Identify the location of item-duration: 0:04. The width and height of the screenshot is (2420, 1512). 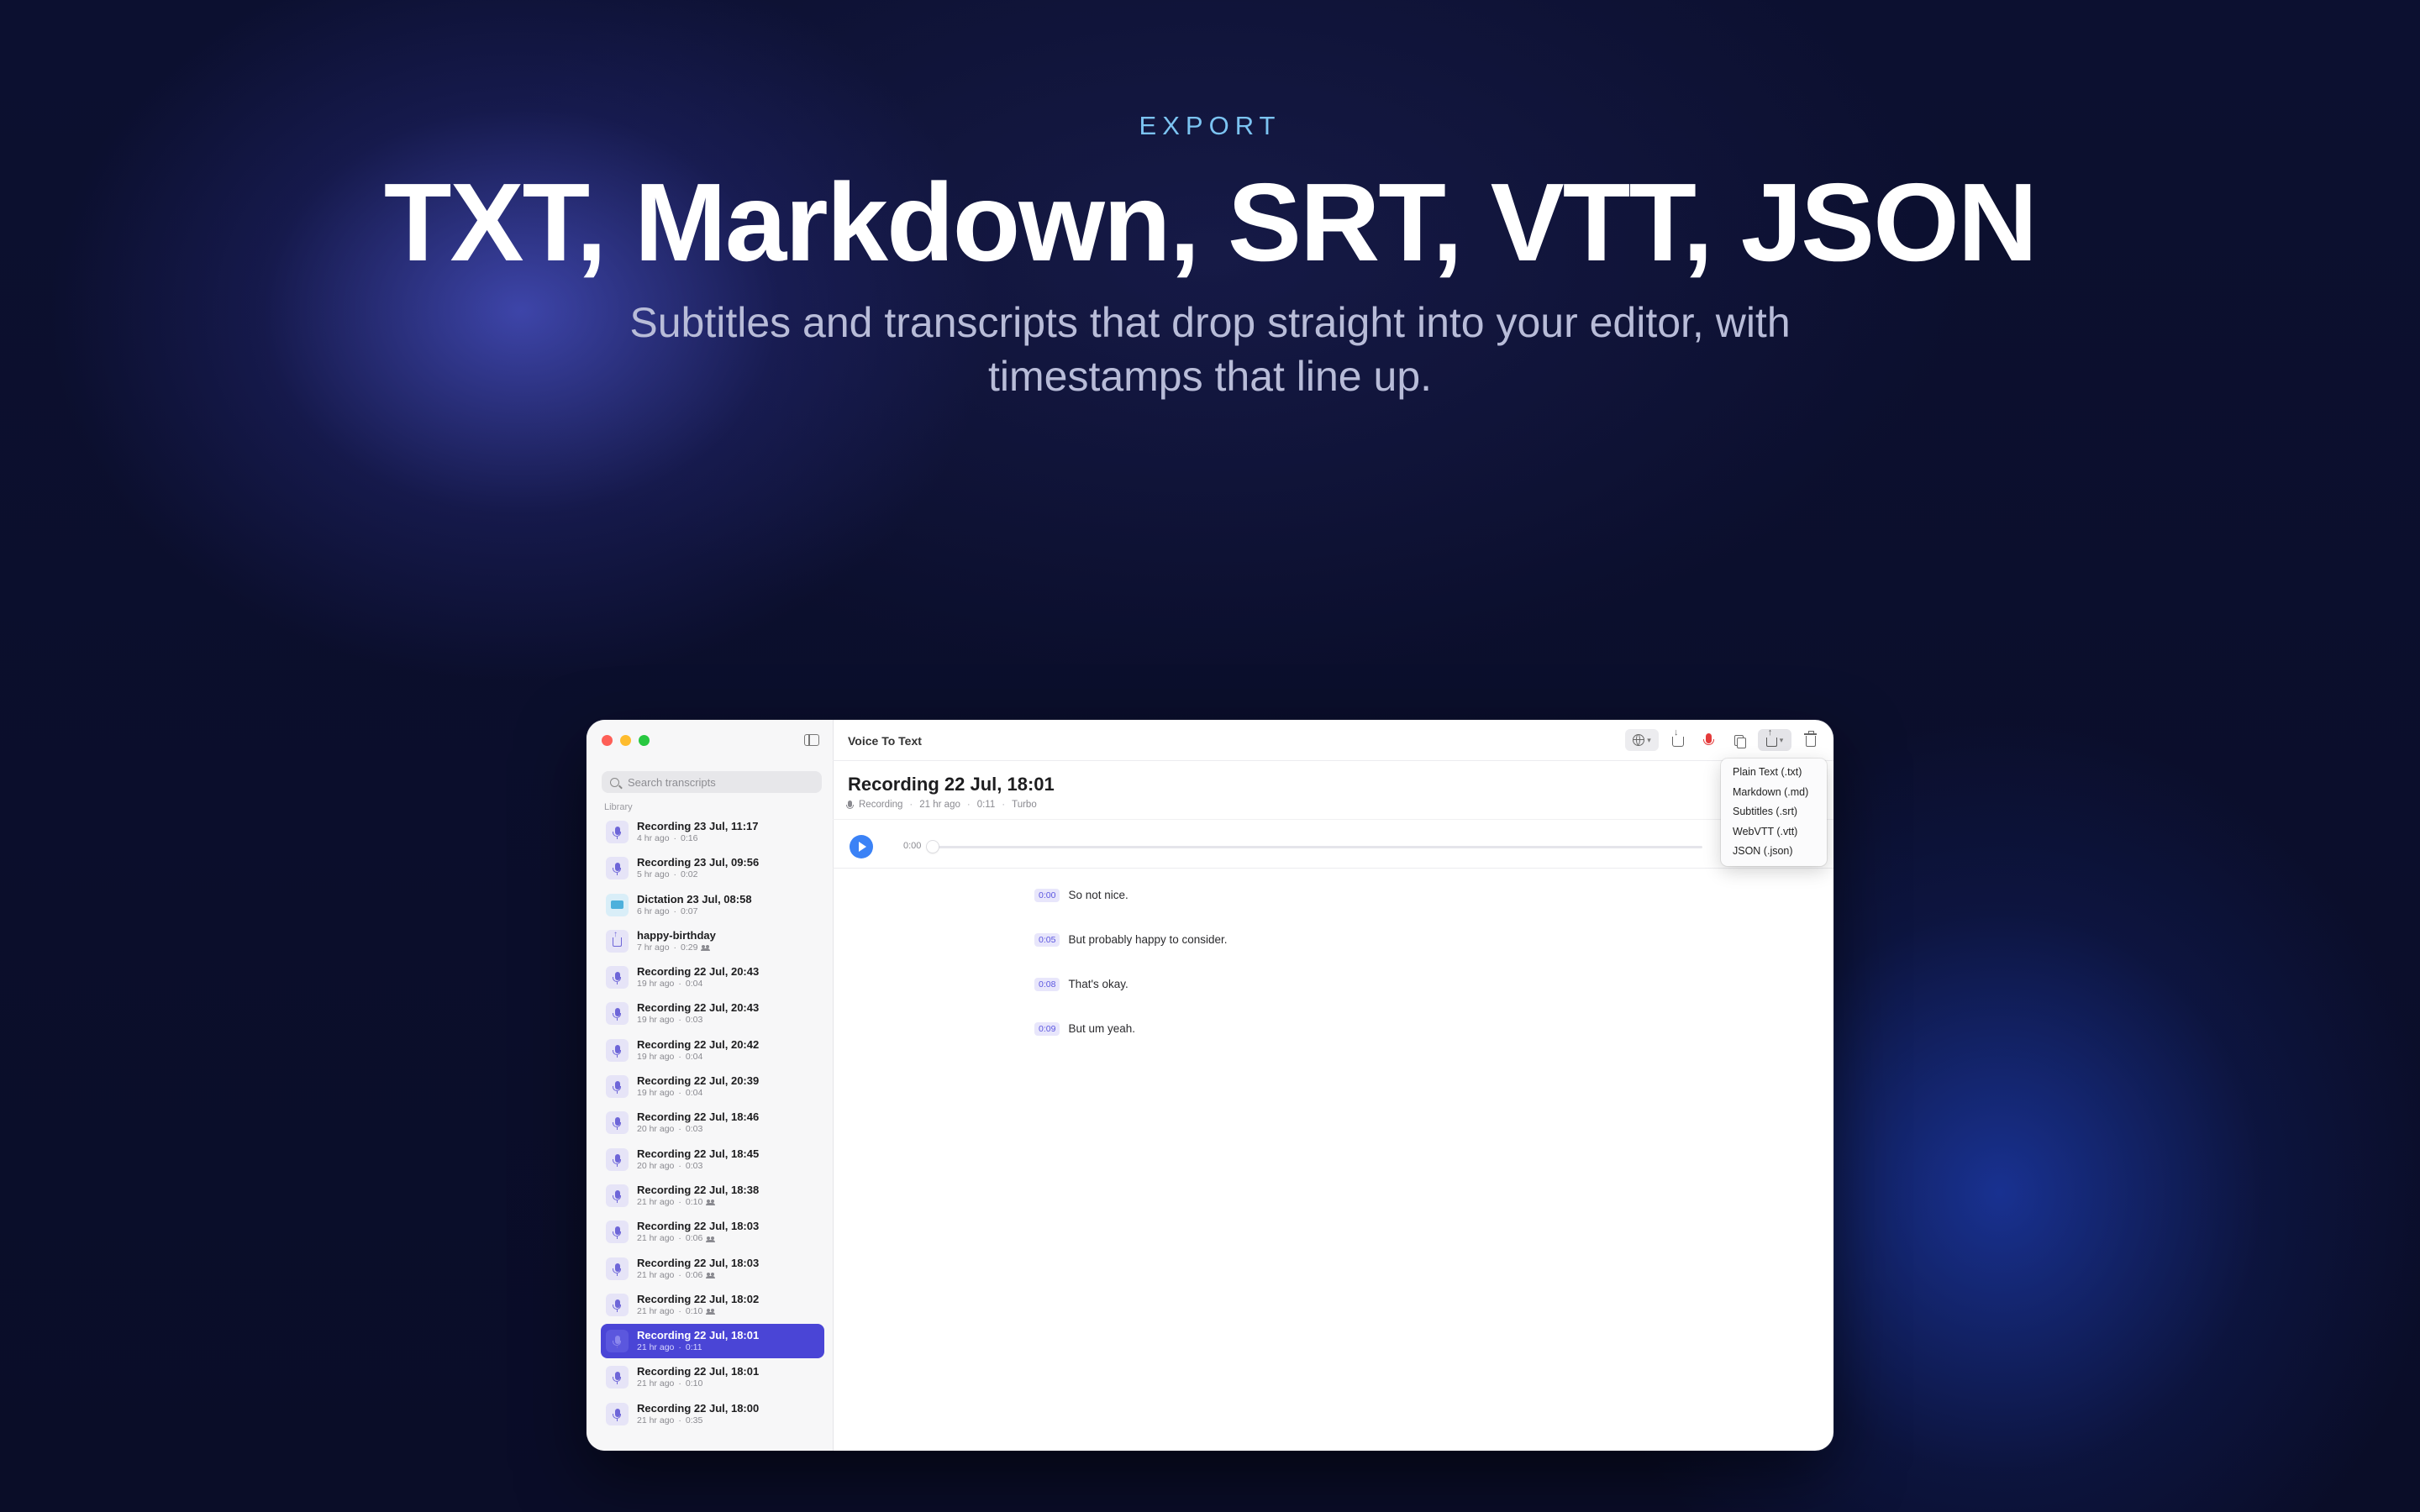
(694, 1056).